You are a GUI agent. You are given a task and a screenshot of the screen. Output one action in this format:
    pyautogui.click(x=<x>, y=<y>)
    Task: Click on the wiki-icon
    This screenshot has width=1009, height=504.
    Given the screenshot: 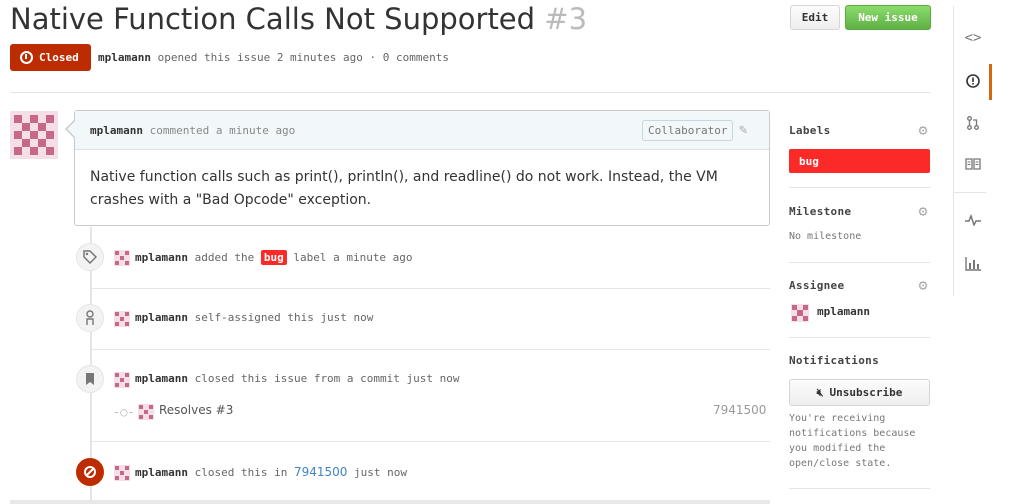 What is the action you would take?
    pyautogui.click(x=973, y=164)
    